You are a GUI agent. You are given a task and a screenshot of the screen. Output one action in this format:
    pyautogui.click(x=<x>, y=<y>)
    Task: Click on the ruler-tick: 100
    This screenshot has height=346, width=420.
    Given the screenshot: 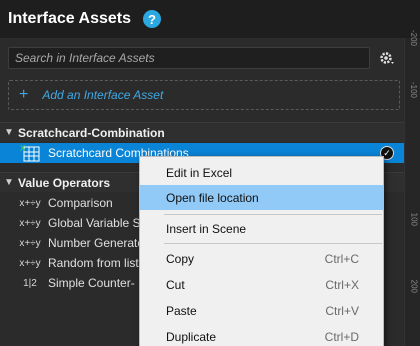 What is the action you would take?
    pyautogui.click(x=413, y=219)
    